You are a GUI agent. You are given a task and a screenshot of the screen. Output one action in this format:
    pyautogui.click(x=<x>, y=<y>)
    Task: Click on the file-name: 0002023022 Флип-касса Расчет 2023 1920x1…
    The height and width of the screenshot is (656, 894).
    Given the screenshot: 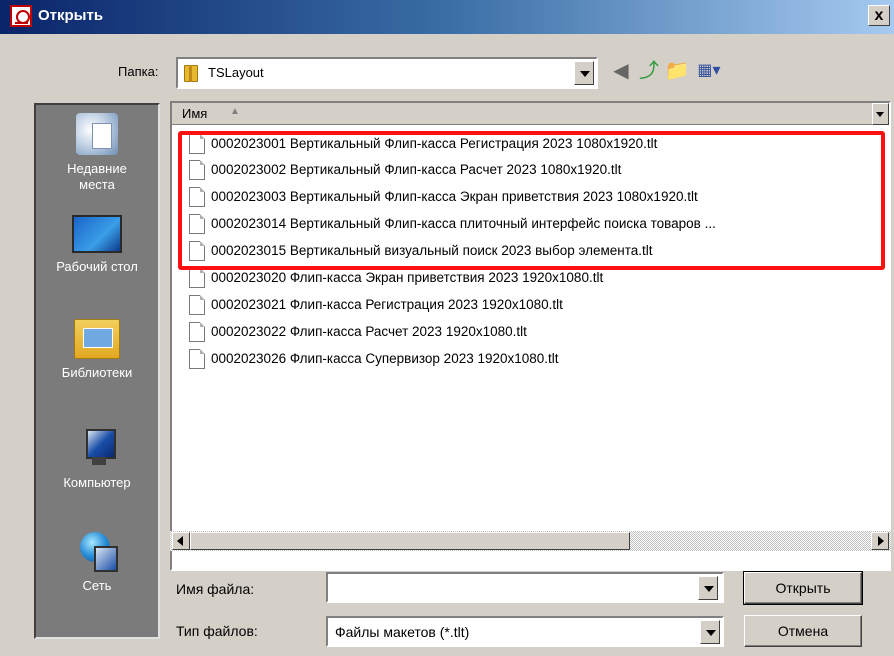 What is the action you would take?
    pyautogui.click(x=369, y=331)
    